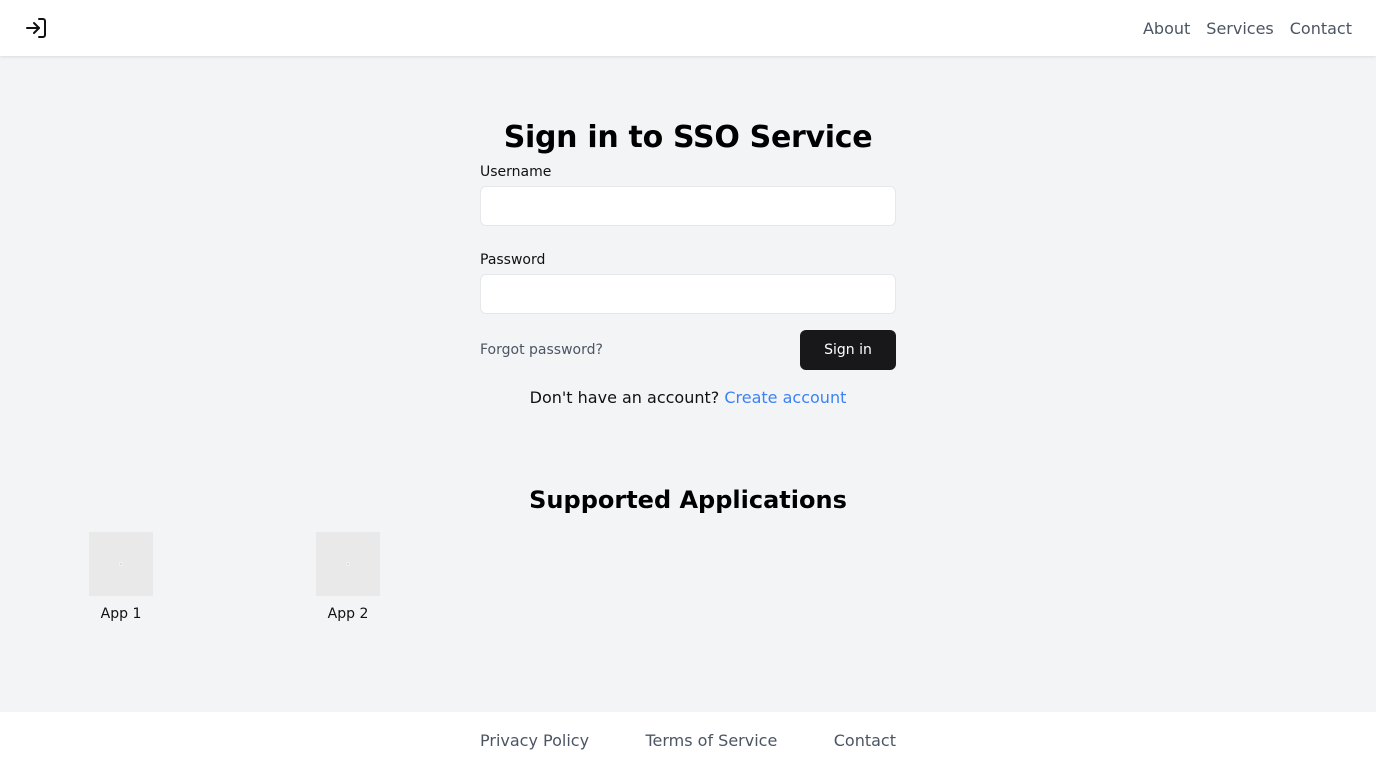 This screenshot has height=768, width=1376. I want to click on app-2-image-icon, so click(348, 564).